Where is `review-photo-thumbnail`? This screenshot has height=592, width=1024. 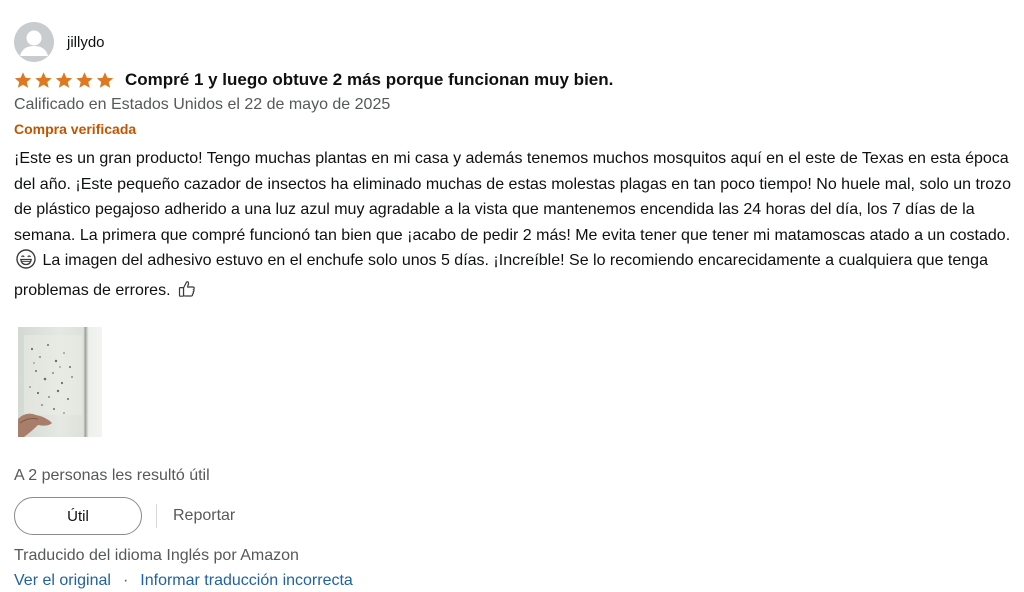
review-photo-thumbnail is located at coordinates (60, 382).